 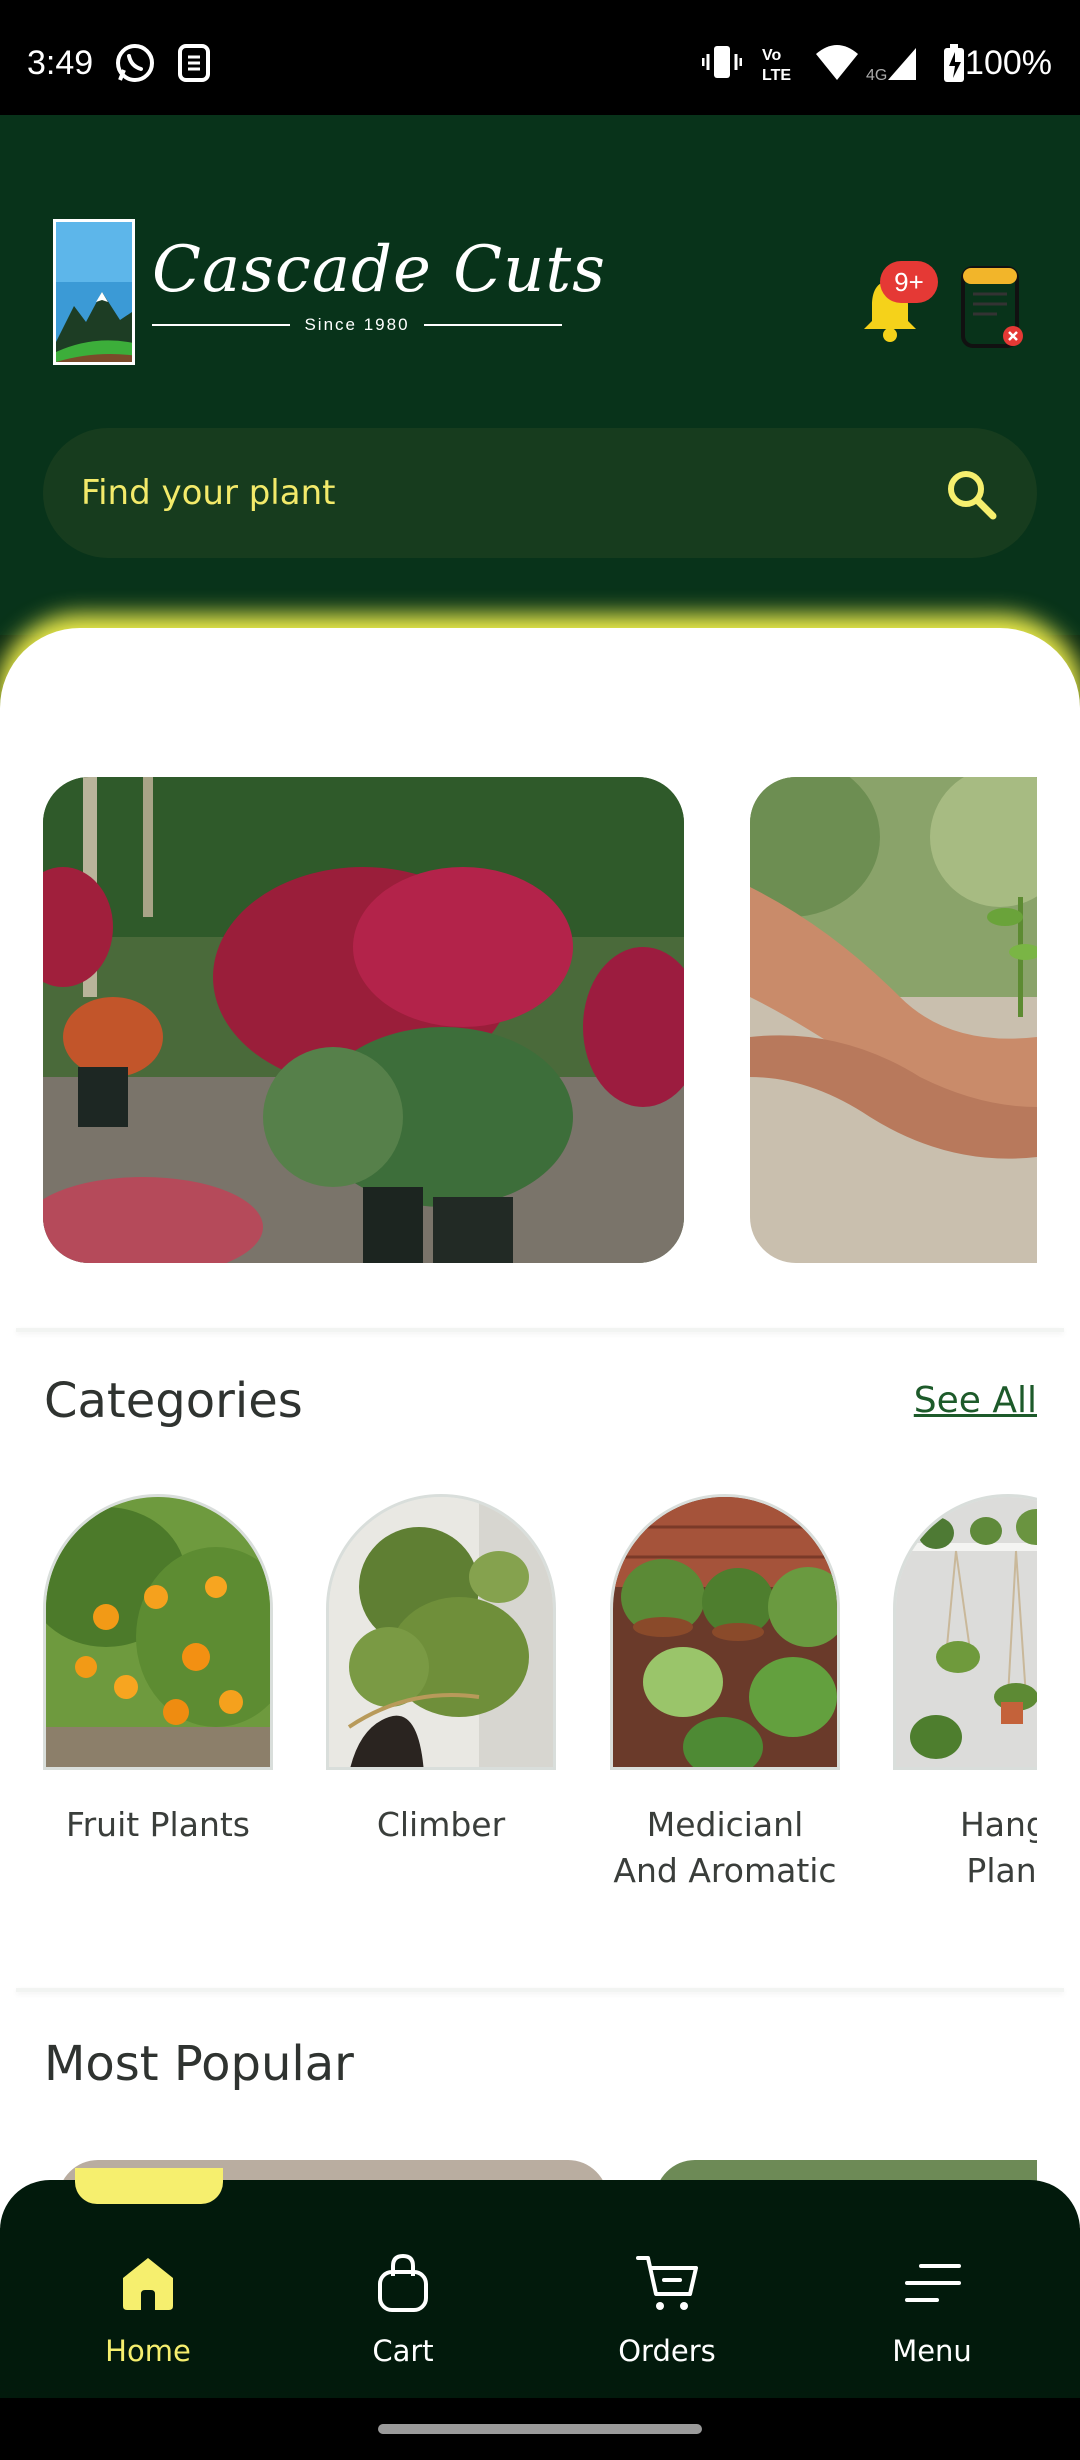 I want to click on nav-menu: Menu, so click(x=932, y=2309).